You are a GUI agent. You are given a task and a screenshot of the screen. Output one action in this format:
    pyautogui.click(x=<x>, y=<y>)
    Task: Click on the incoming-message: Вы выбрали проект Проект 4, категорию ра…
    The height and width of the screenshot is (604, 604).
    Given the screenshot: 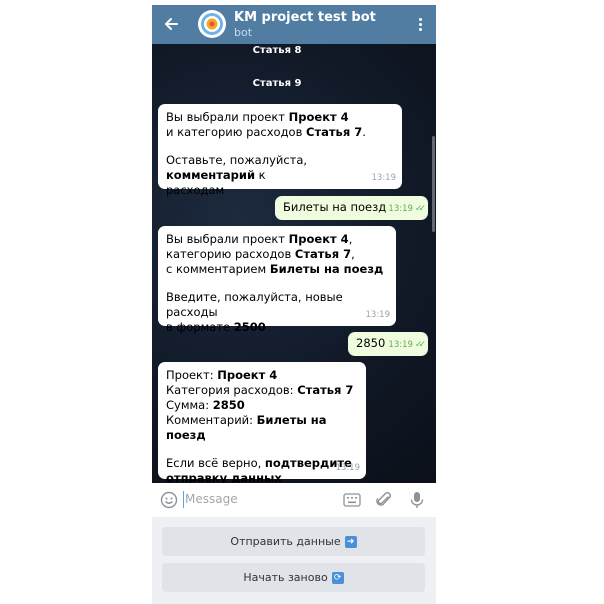 What is the action you would take?
    pyautogui.click(x=277, y=280)
    